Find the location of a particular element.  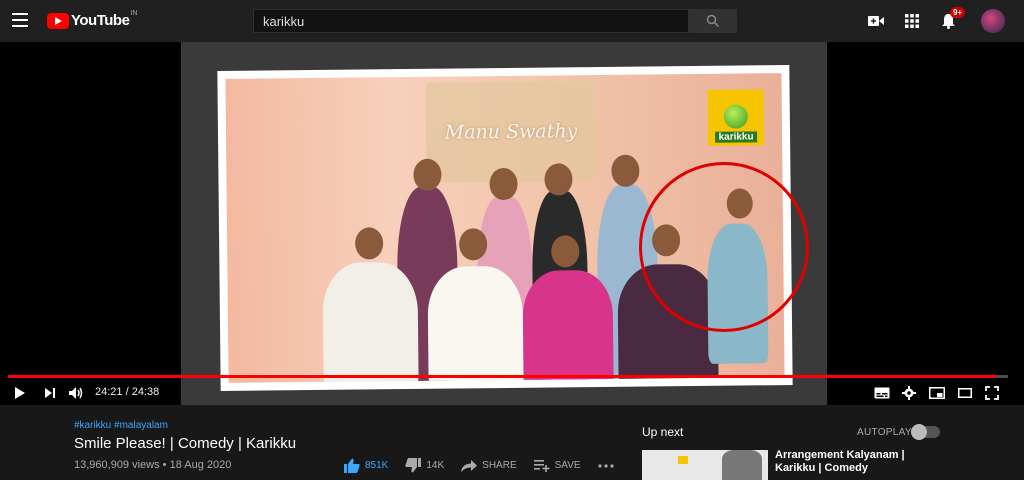

search-input is located at coordinates (471, 21).